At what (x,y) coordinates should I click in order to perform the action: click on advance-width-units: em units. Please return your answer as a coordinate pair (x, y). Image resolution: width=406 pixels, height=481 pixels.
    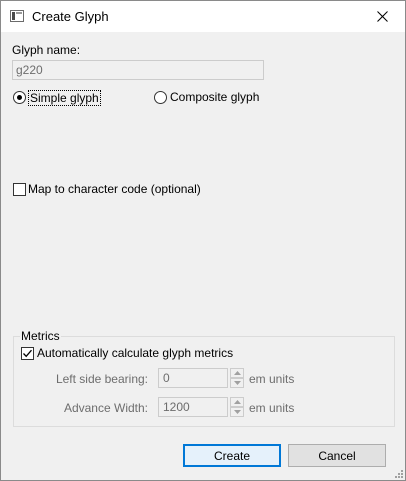
    Looking at the image, I should click on (272, 408).